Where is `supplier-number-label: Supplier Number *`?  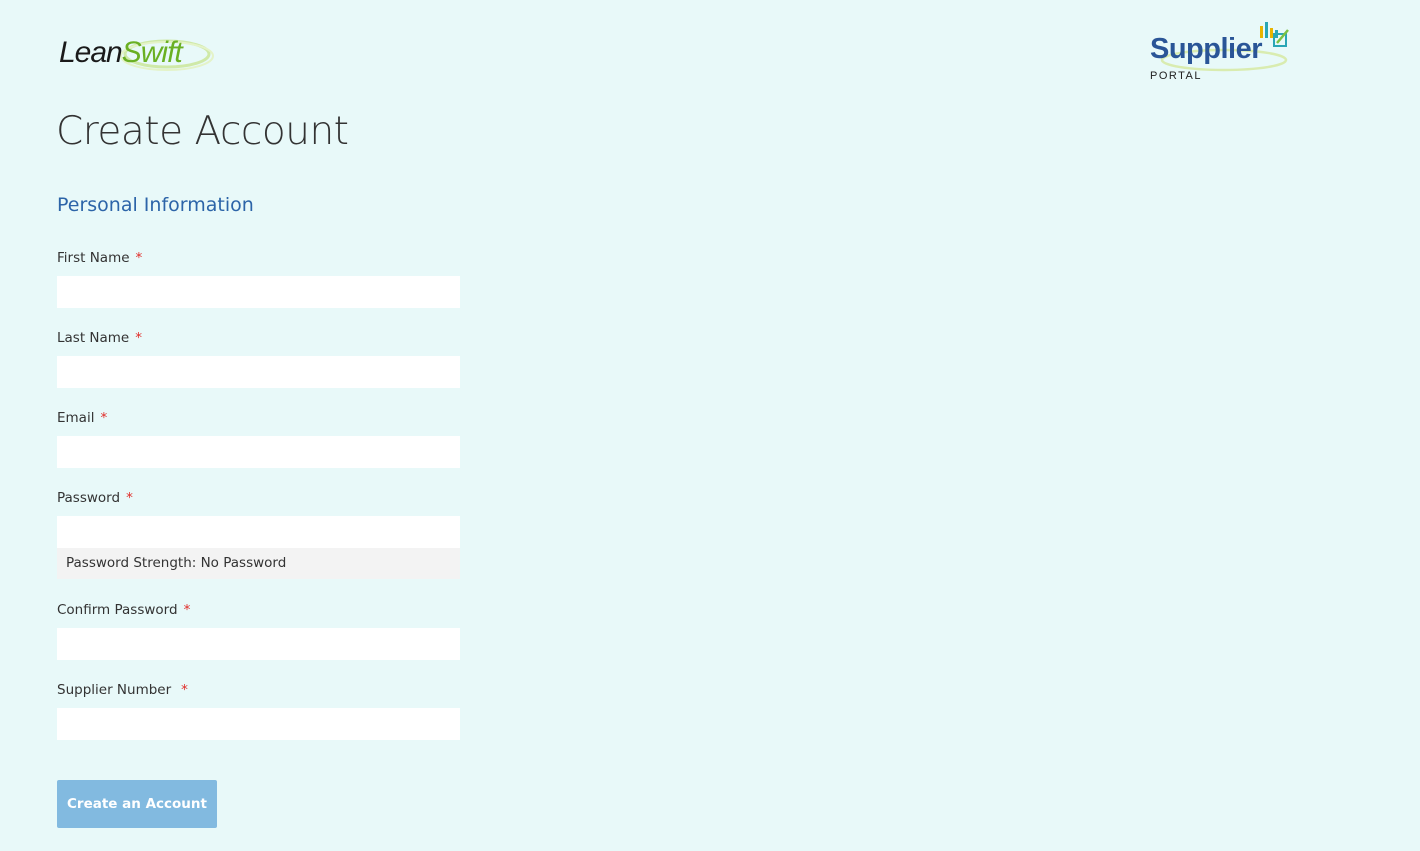
supplier-number-label: Supplier Number * is located at coordinates (122, 690).